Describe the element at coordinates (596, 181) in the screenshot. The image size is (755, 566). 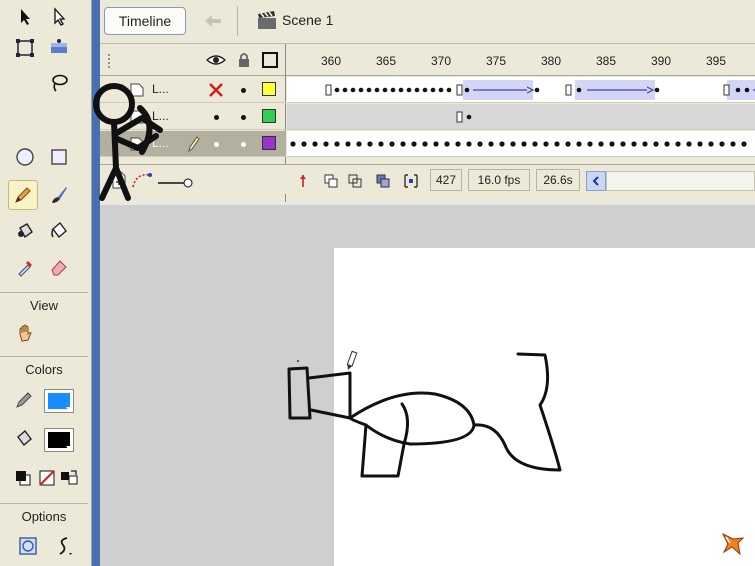
I see `scroll-left-button` at that location.